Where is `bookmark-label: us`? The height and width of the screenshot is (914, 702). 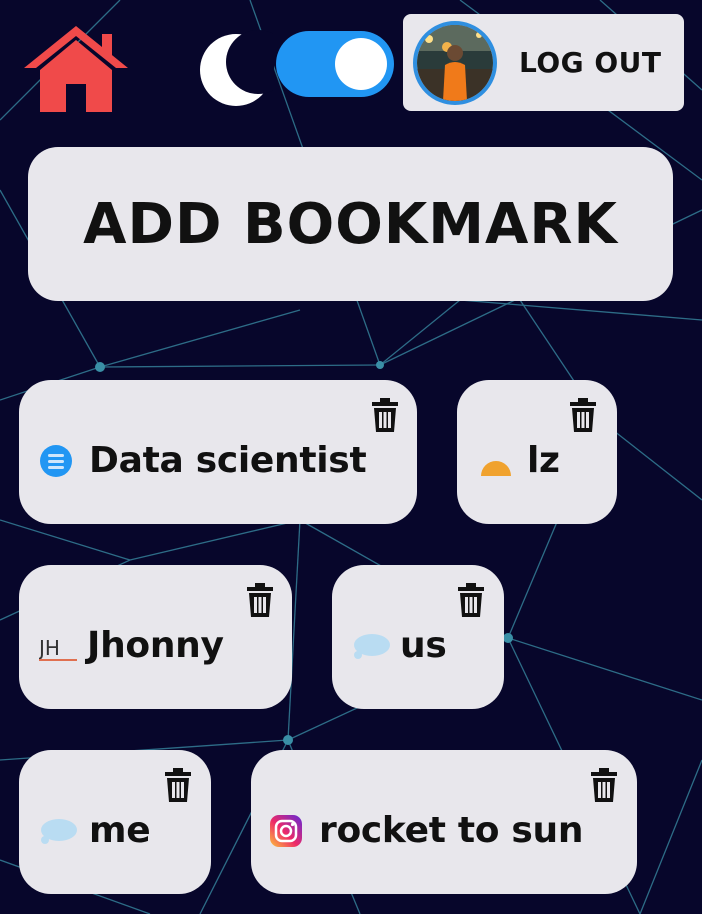
bookmark-label: us is located at coordinates (423, 645).